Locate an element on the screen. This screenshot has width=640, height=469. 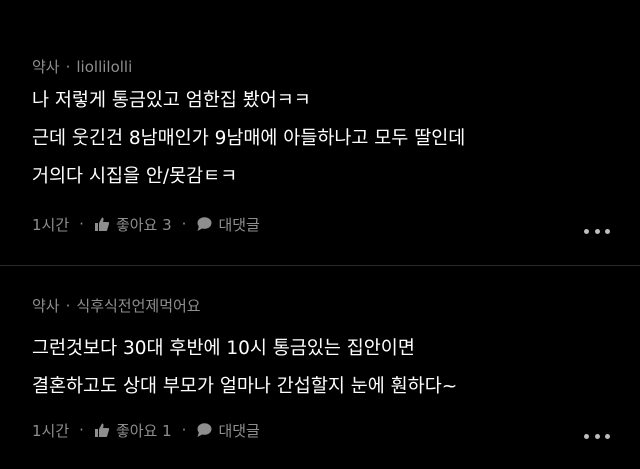
comment-meta: 약사 · liollilolli is located at coordinates (82, 66).